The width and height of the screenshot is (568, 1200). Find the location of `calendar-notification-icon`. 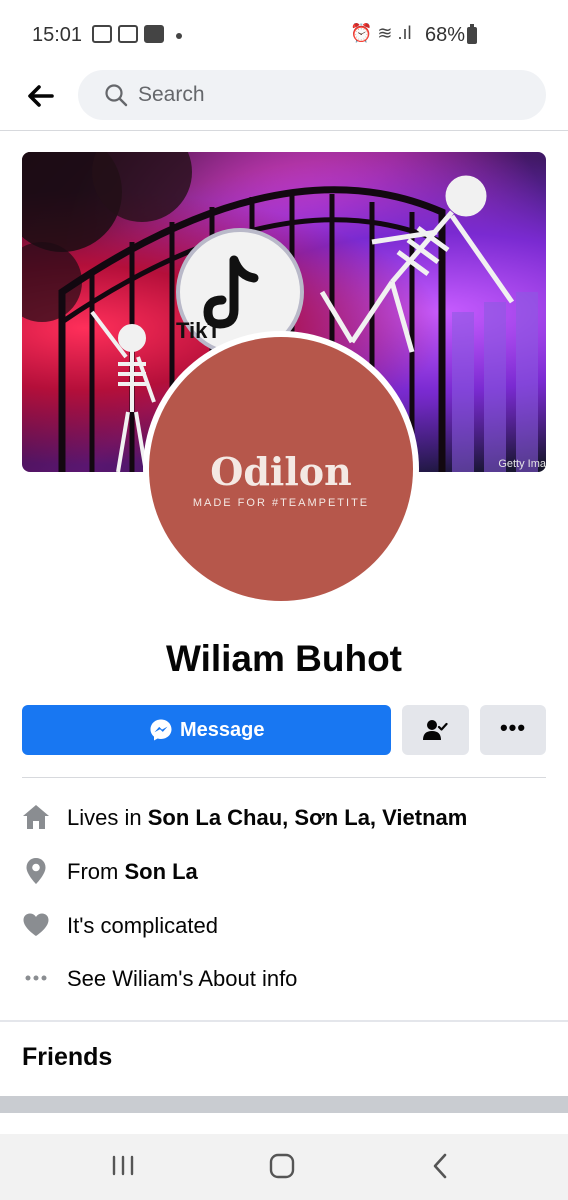

calendar-notification-icon is located at coordinates (128, 34).